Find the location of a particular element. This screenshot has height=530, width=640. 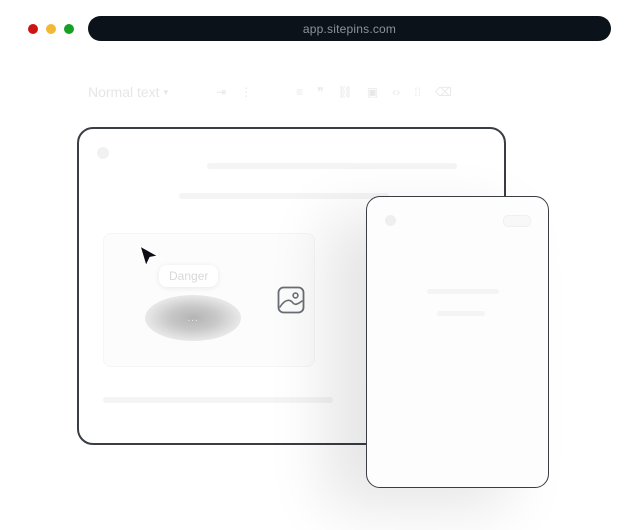

list-icon: ⋮ is located at coordinates (246, 92).